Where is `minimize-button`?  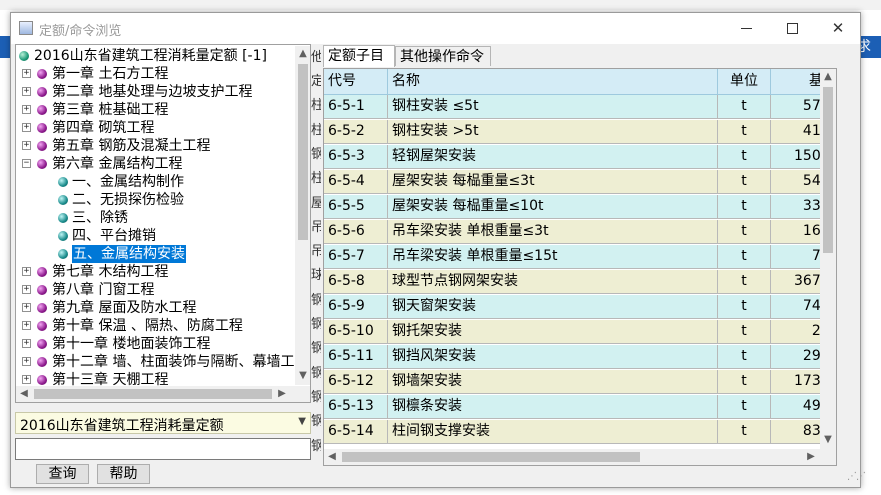
minimize-button is located at coordinates (746, 28).